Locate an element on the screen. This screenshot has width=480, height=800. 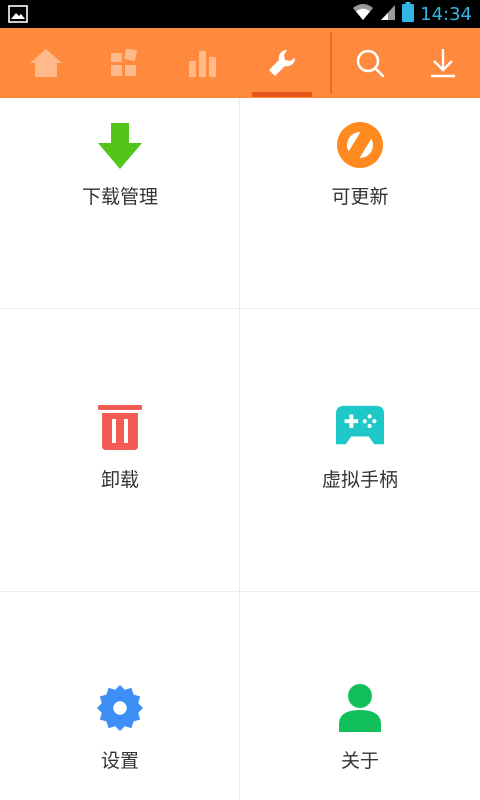
top-navigation-bar is located at coordinates (240, 63).